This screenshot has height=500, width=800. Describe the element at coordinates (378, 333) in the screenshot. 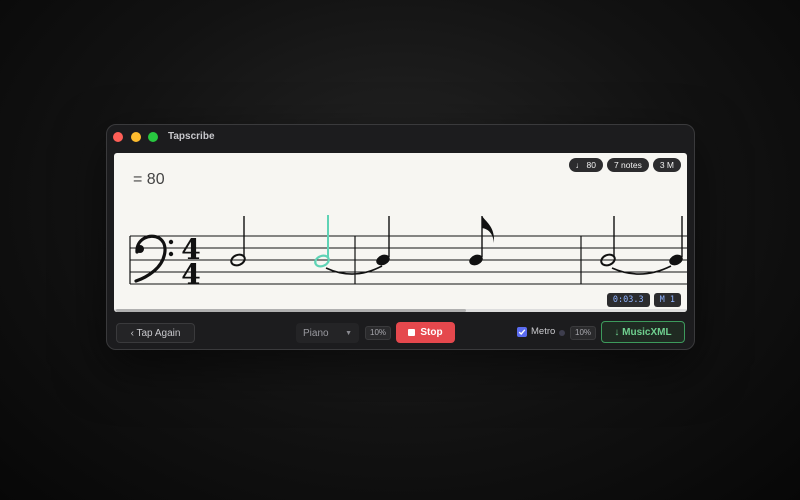

I see `instrument-volume: 10%` at that location.